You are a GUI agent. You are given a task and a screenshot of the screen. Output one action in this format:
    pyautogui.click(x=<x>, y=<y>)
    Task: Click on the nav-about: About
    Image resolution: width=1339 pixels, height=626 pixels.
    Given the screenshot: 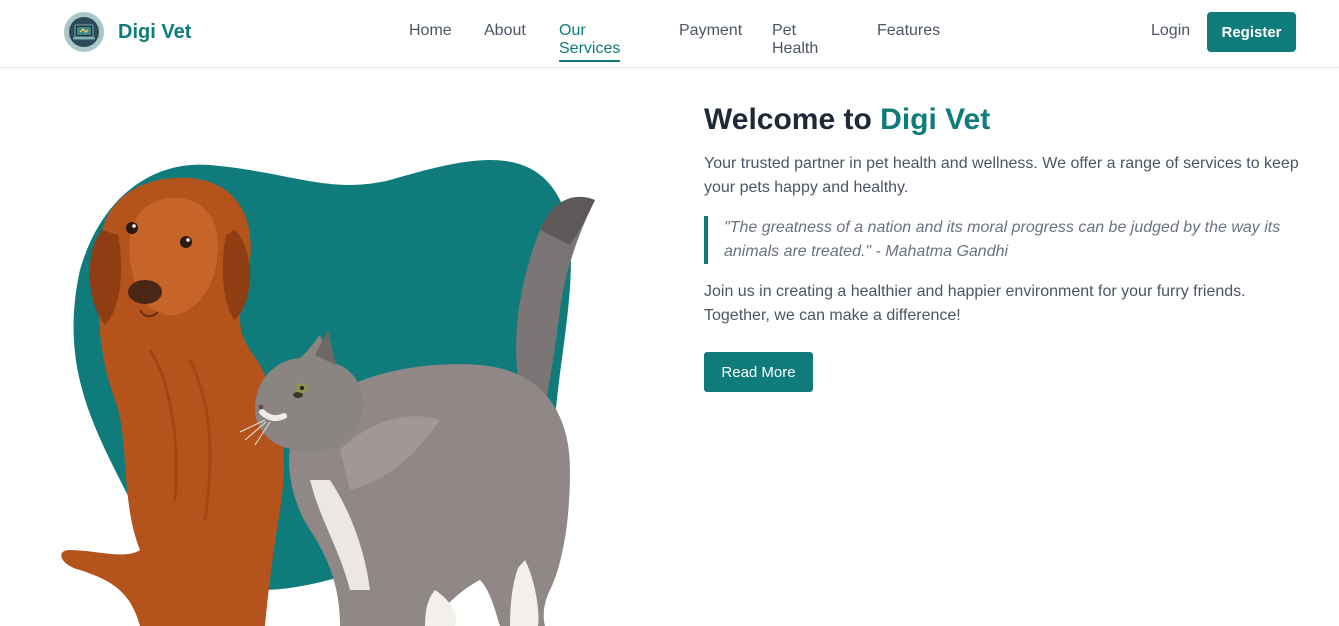 What is the action you would take?
    pyautogui.click(x=505, y=32)
    